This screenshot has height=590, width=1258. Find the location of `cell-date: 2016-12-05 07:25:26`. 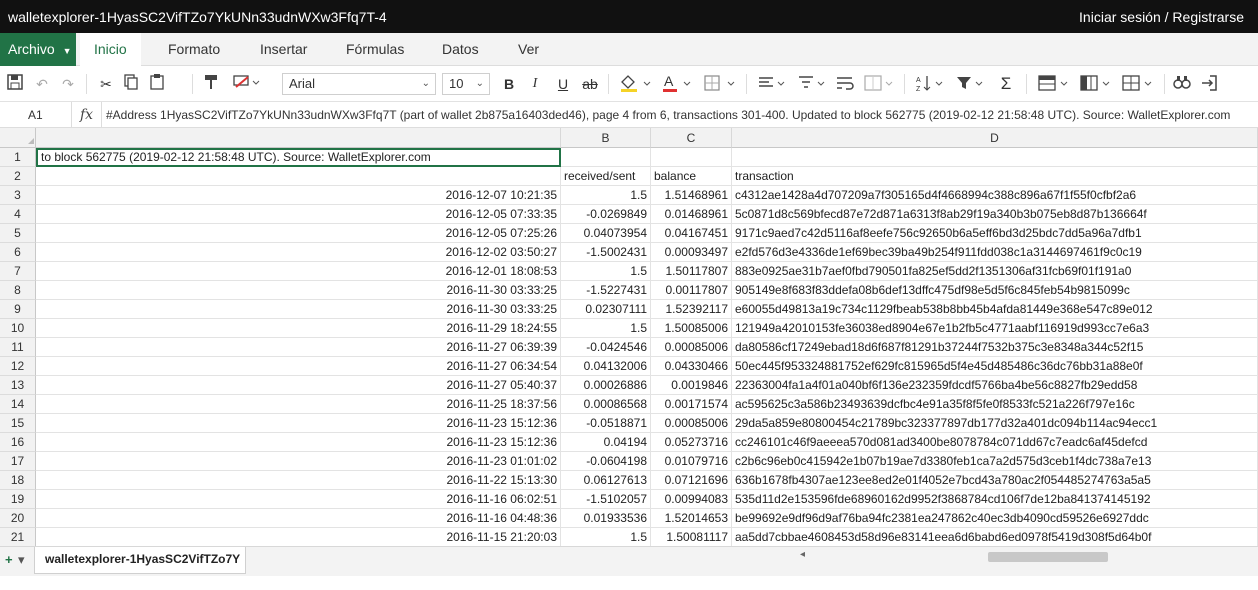

cell-date: 2016-12-05 07:25:26 is located at coordinates (298, 233).